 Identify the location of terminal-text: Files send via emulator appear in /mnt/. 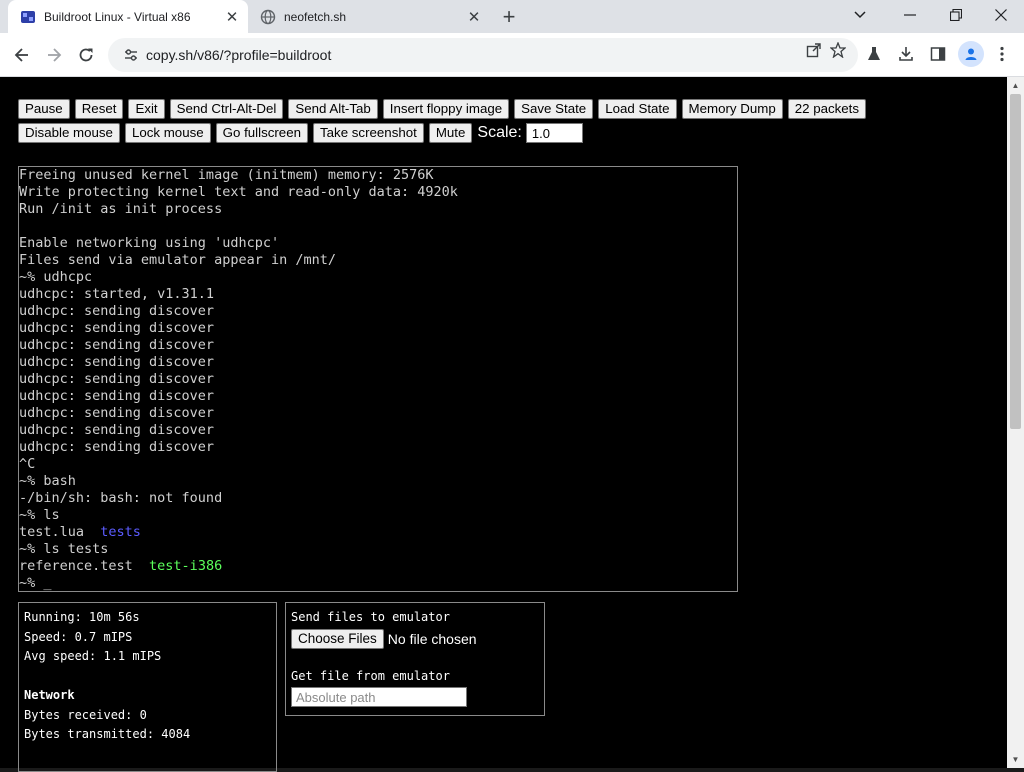
(177, 260).